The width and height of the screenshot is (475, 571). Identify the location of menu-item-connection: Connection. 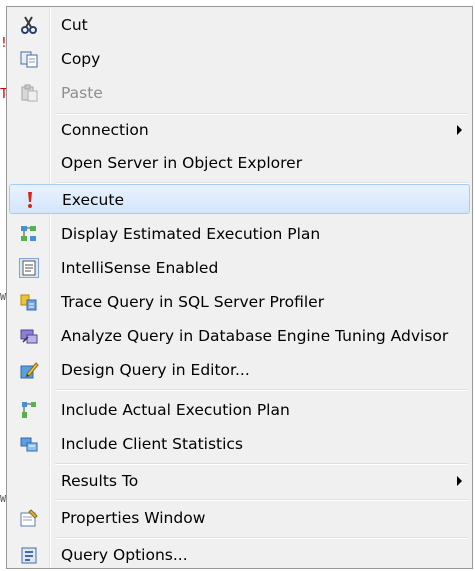
(239, 130).